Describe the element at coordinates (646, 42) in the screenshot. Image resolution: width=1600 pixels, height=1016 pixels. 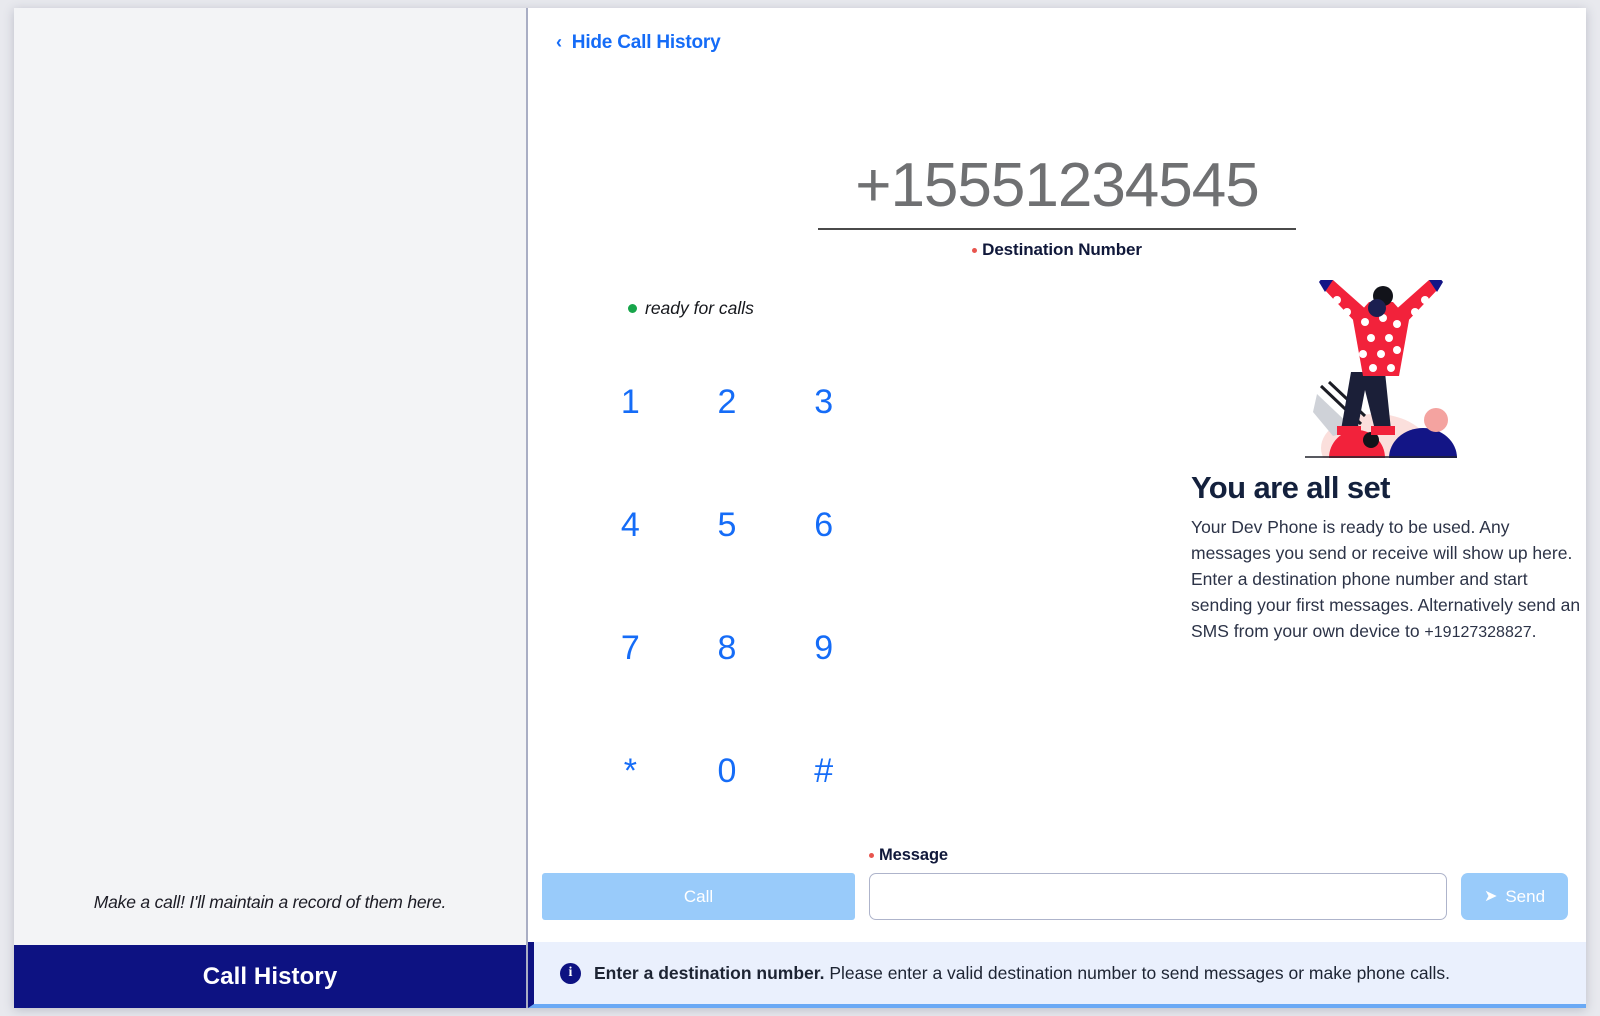
I see `hide-call-history-label: Hide Call History` at that location.